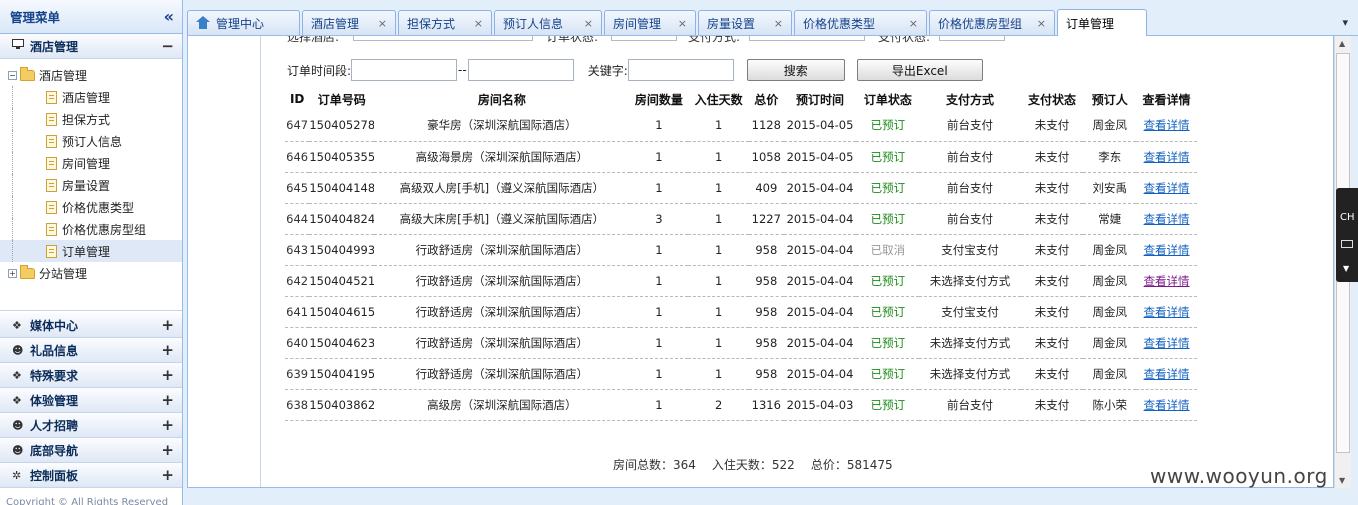  Describe the element at coordinates (91, 119) in the screenshot. I see `tree-item: 担保方式` at that location.